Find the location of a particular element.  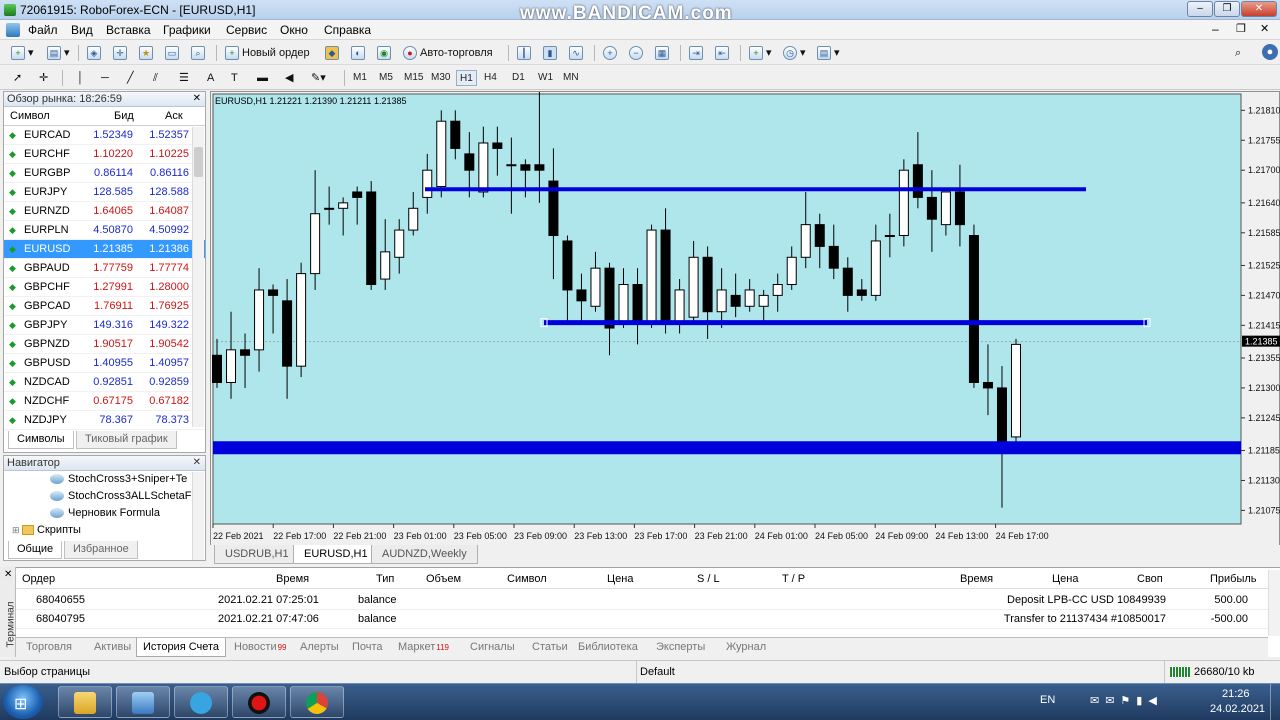

tf-m5: M5 is located at coordinates (386, 78).